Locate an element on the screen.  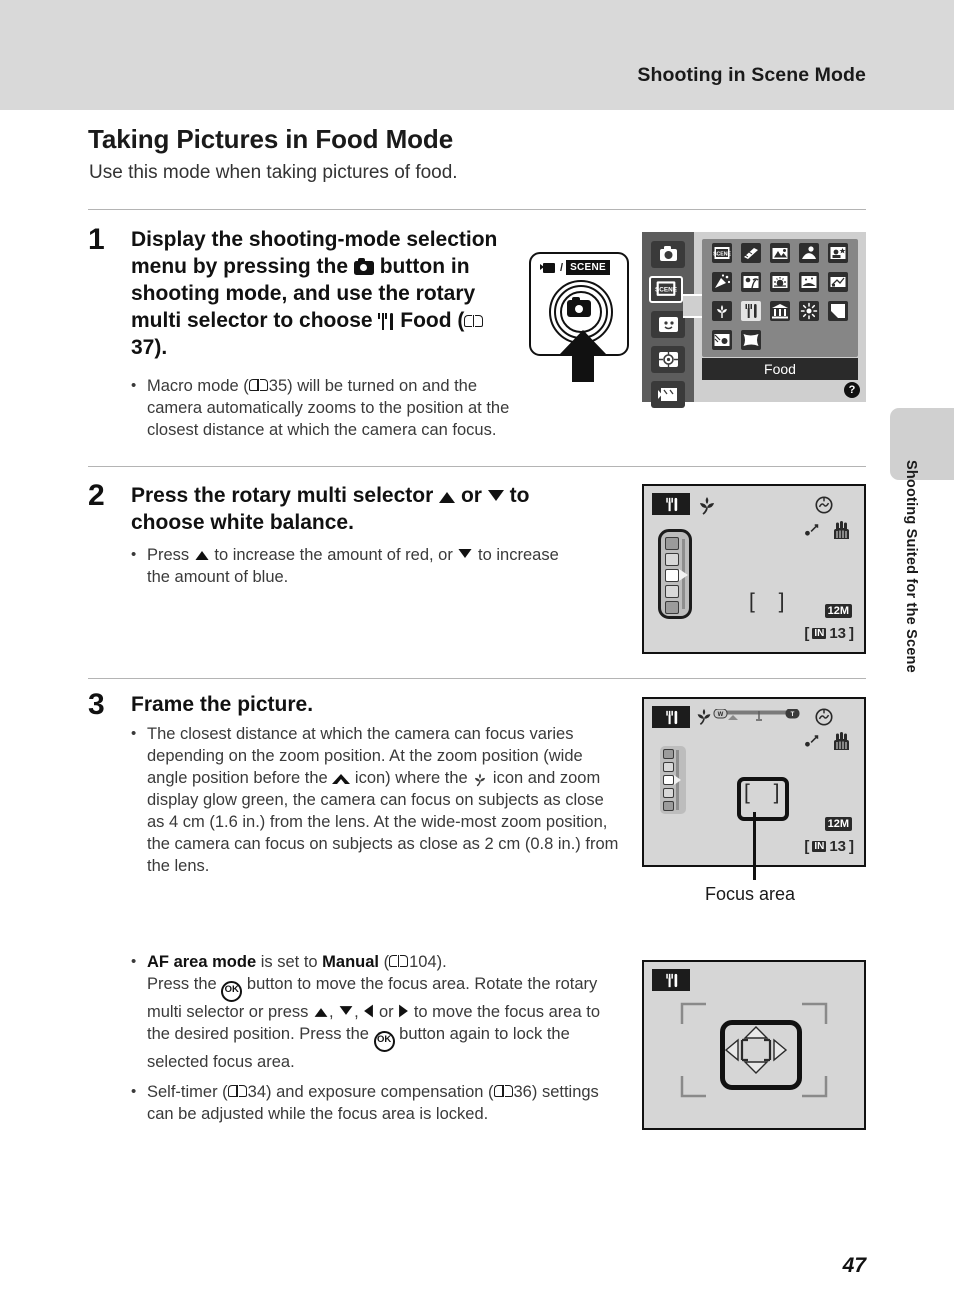
shooting-mode-button-icon is located at coordinates (579, 306).